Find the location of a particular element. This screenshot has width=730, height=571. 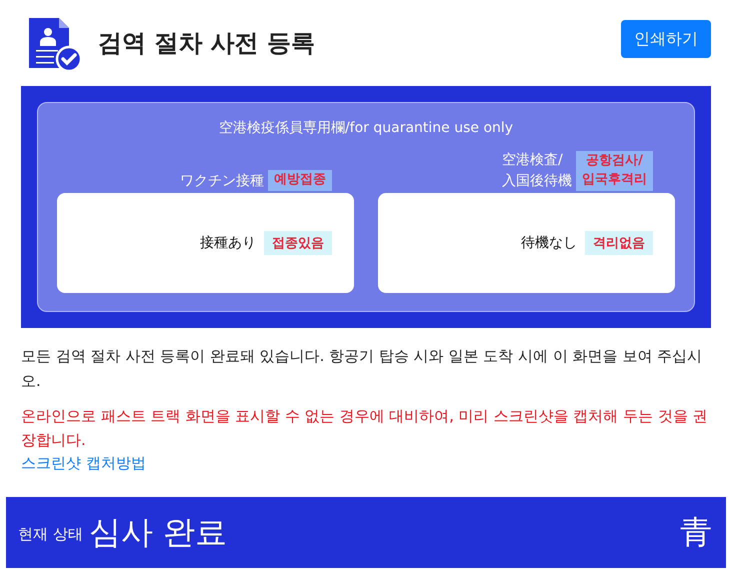

warning-text: 온라인으로 패스트 트랙 화면을 표시할 수 없는 경우에 대비하여, 미리 스크린샷을 캡처해 두는 것을 권장합니다. is located at coordinates (365, 429).